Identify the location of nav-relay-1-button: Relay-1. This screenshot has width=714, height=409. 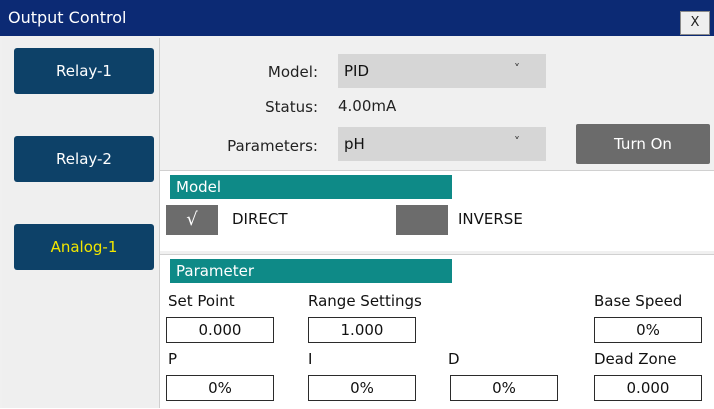
(84, 71).